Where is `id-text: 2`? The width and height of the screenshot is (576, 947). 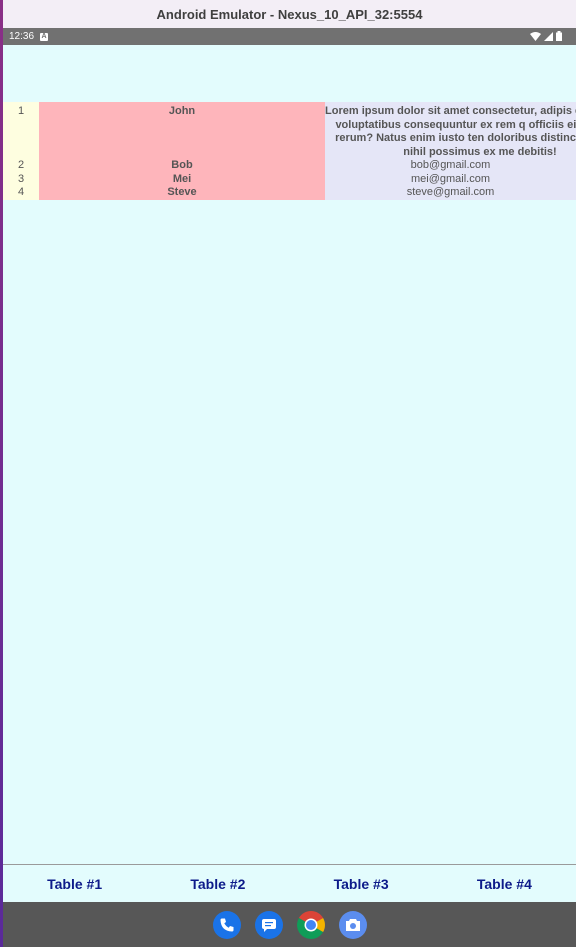
id-text: 2 is located at coordinates (21, 165).